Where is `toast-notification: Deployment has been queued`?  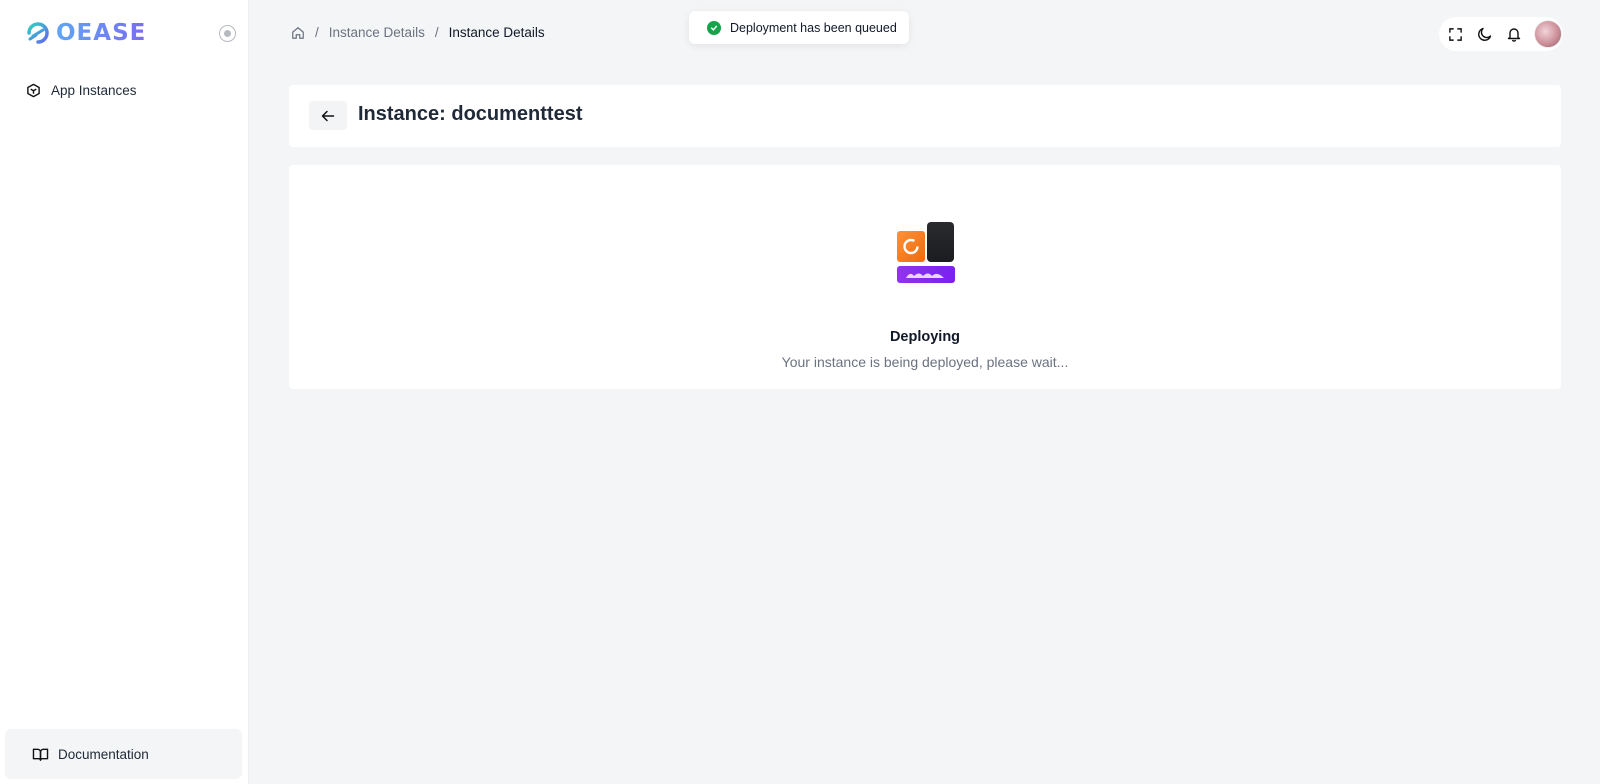
toast-notification: Deployment has been queued is located at coordinates (799, 27).